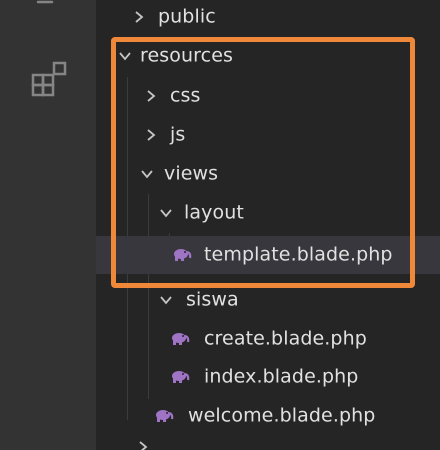  I want to click on tree-item-label: index.blade.php, so click(281, 376).